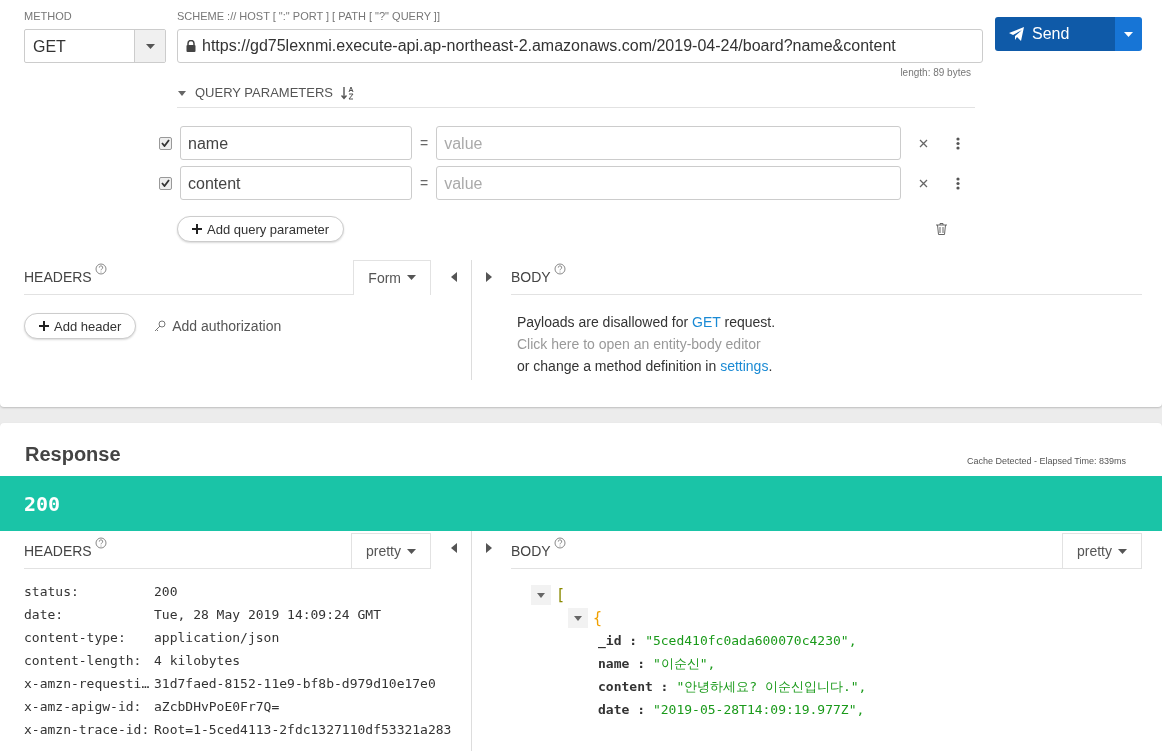 Image resolution: width=1162 pixels, height=753 pixels. I want to click on header-value: application/json, so click(217, 637).